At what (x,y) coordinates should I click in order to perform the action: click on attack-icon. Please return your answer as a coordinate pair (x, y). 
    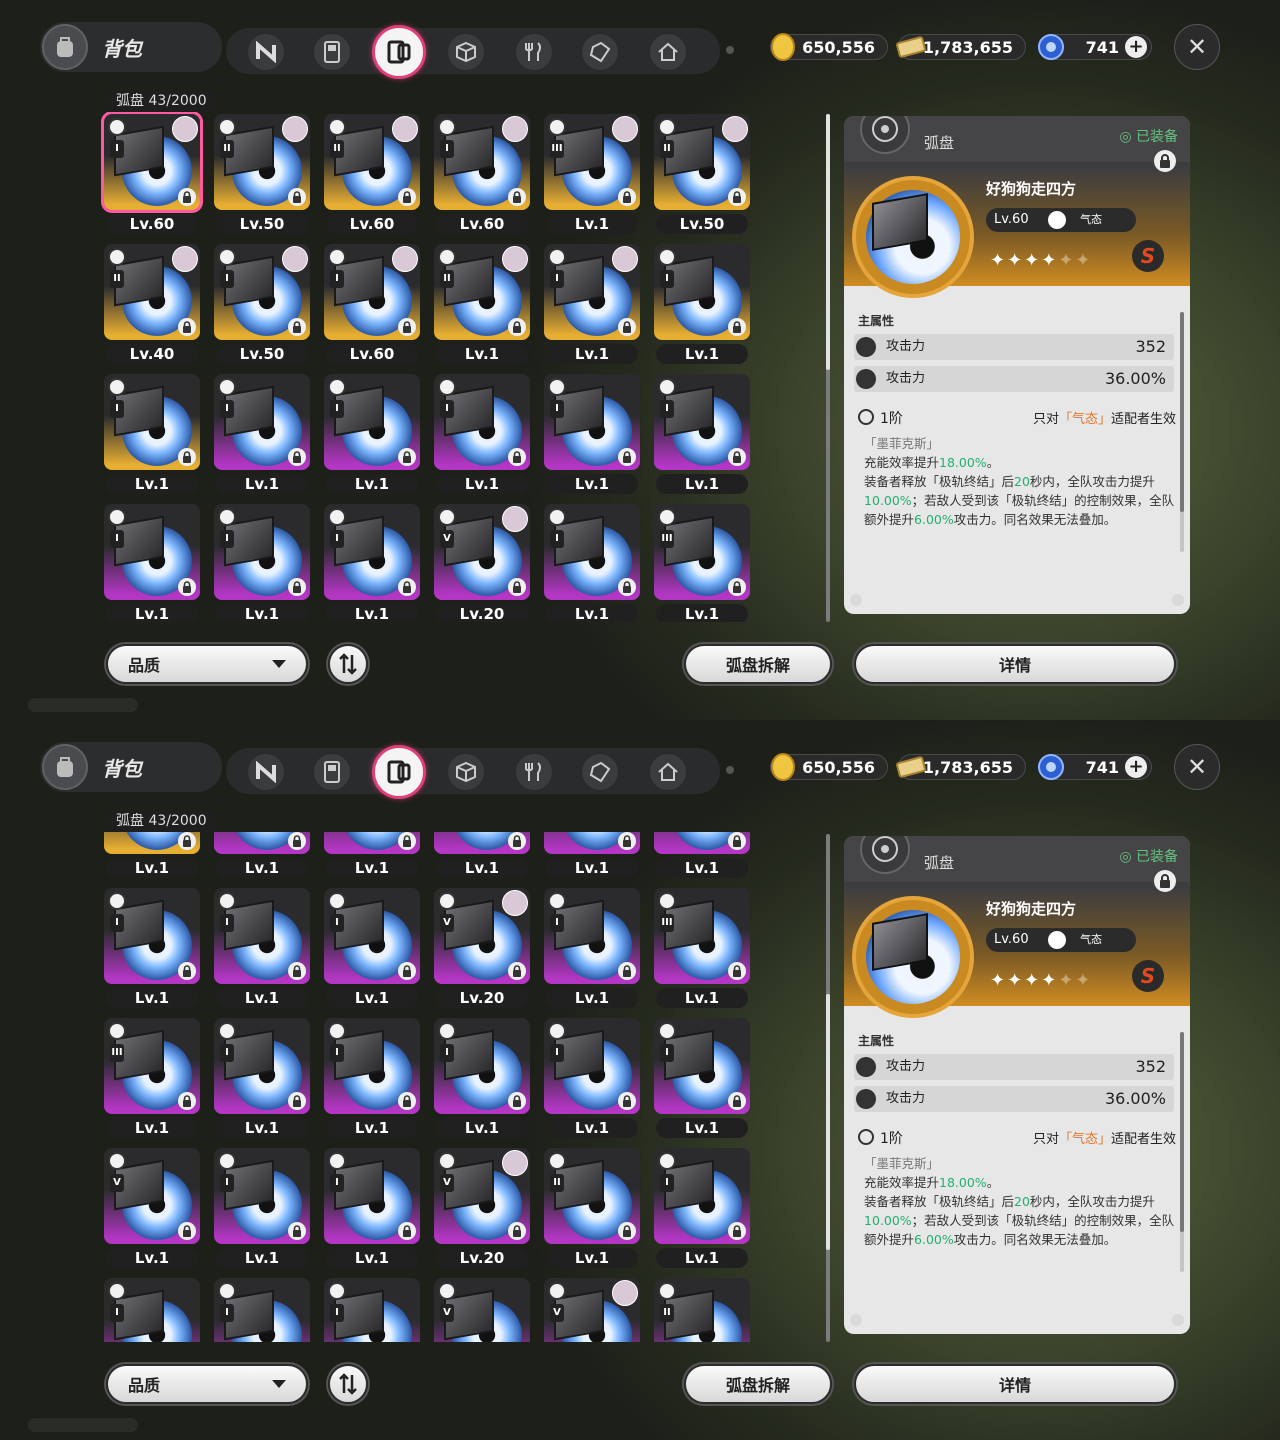
    Looking at the image, I should click on (866, 379).